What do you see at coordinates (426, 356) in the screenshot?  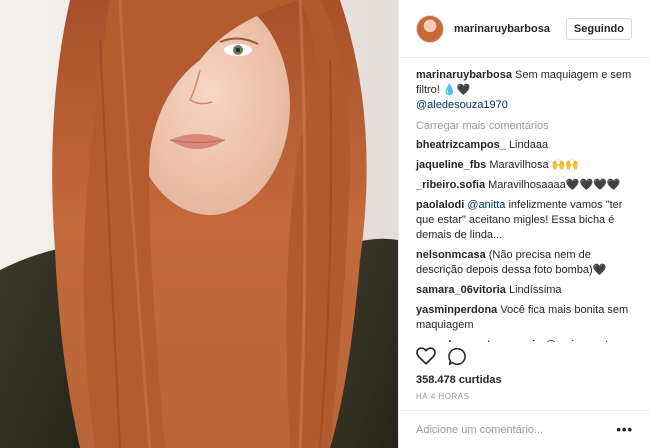 I see `heart-icon` at bounding box center [426, 356].